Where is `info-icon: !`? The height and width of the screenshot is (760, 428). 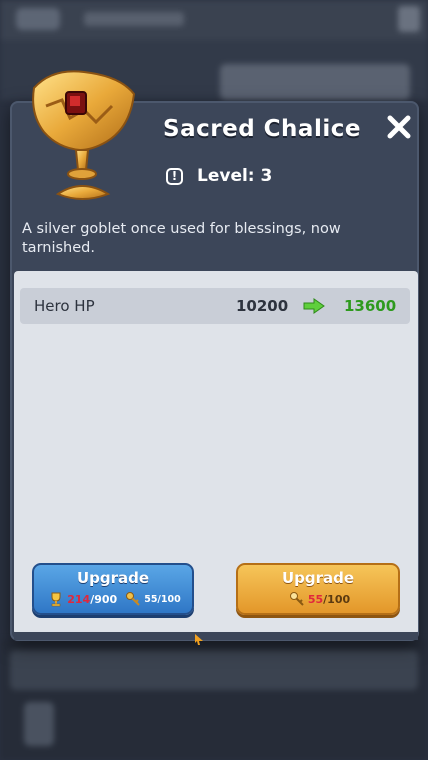 info-icon: ! is located at coordinates (174, 176).